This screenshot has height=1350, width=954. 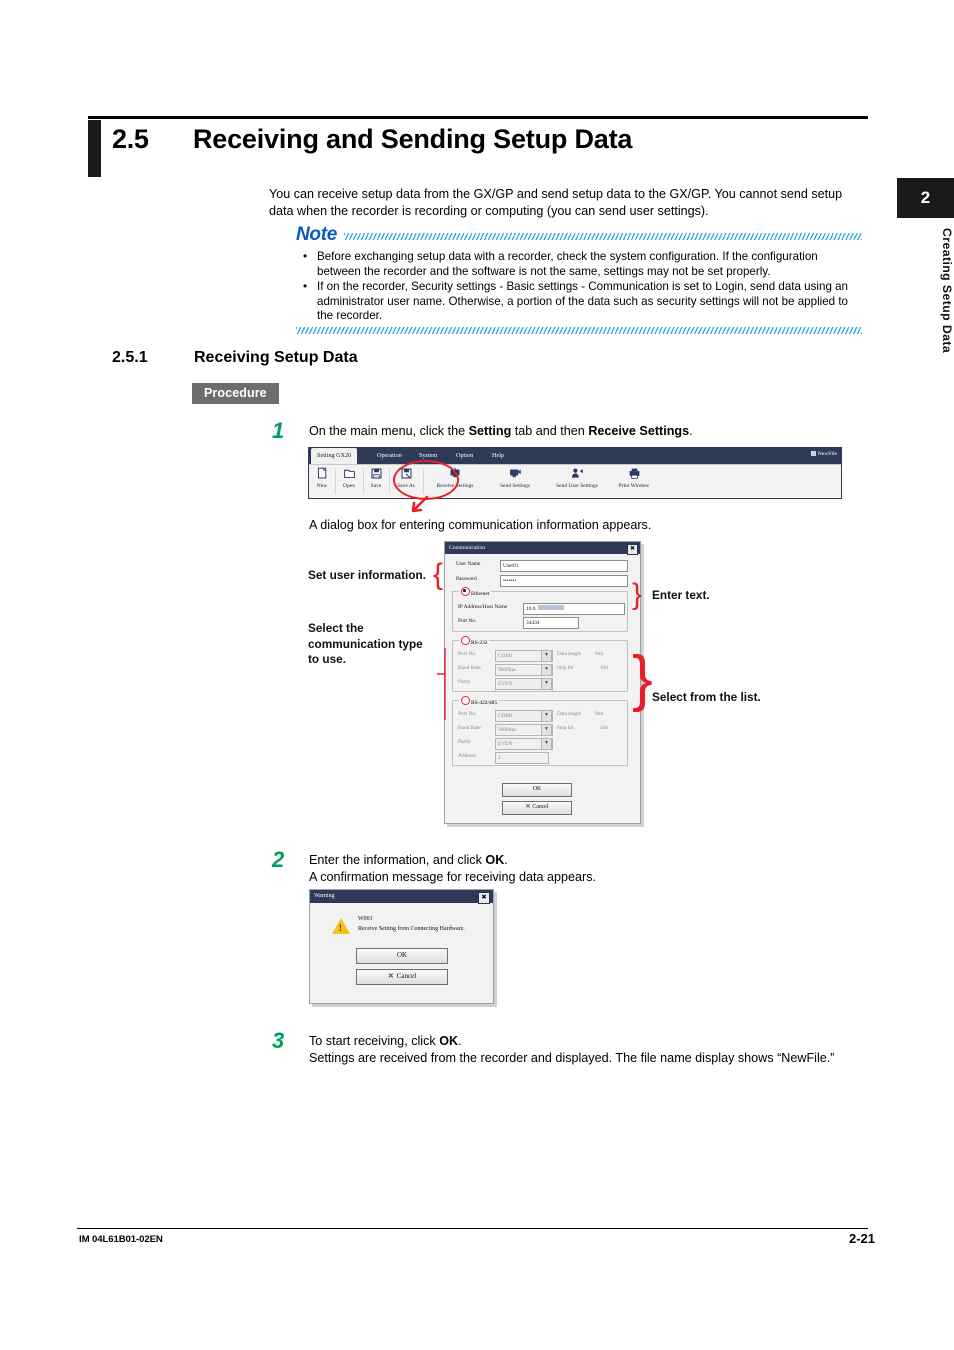 I want to click on toolbar-send-user-settings-button: Send User Settings, so click(x=577, y=478).